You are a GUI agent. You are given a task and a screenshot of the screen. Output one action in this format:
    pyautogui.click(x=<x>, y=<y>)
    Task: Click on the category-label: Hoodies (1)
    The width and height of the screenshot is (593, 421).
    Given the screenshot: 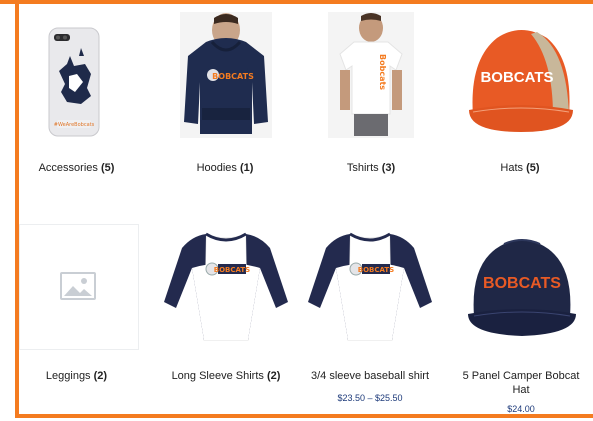 What is the action you would take?
    pyautogui.click(x=225, y=168)
    